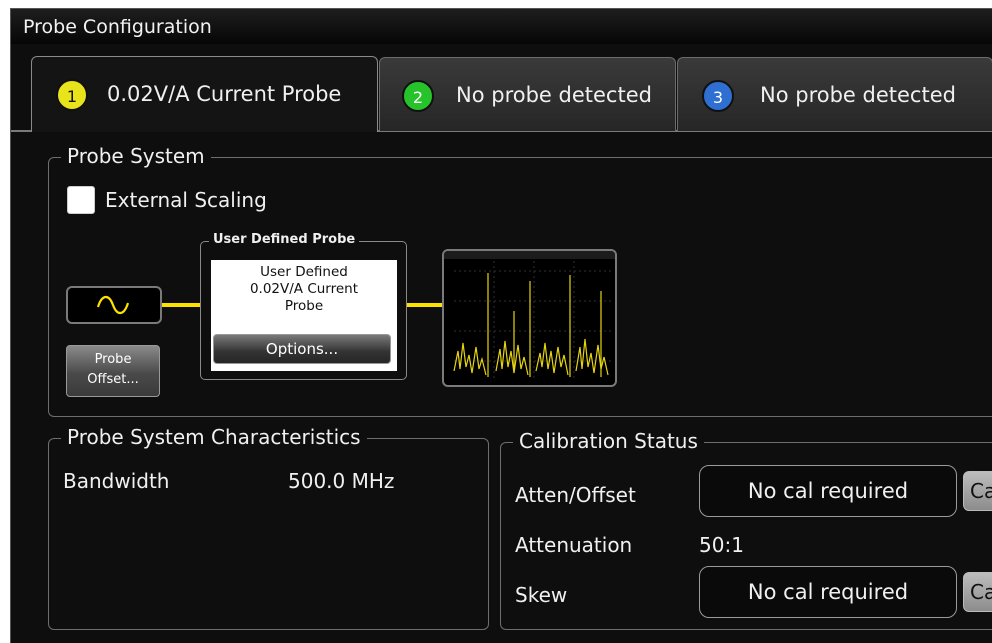  Describe the element at coordinates (718, 96) in the screenshot. I see `channel-3-badge: 3` at that location.